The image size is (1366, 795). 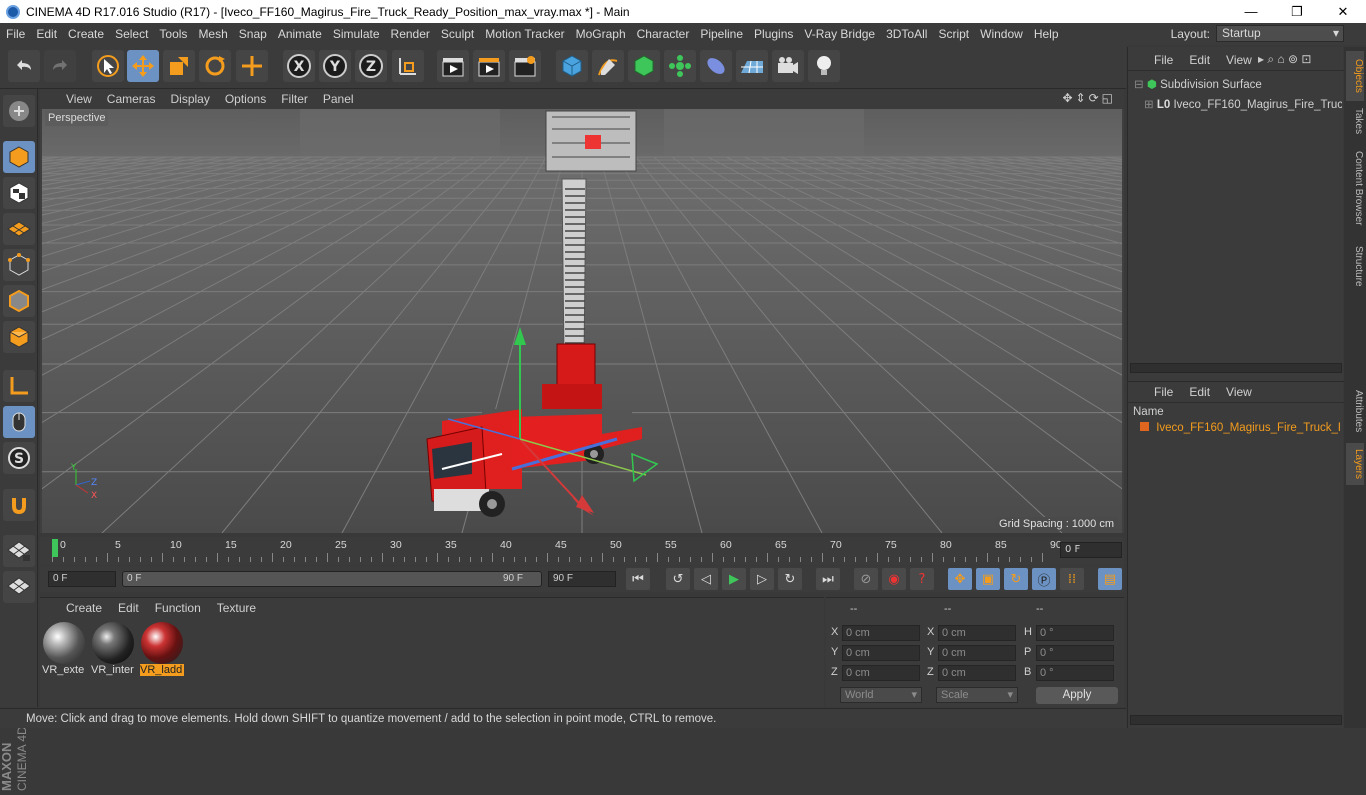 I want to click on tab-attributes: Attributes, so click(x=1355, y=411).